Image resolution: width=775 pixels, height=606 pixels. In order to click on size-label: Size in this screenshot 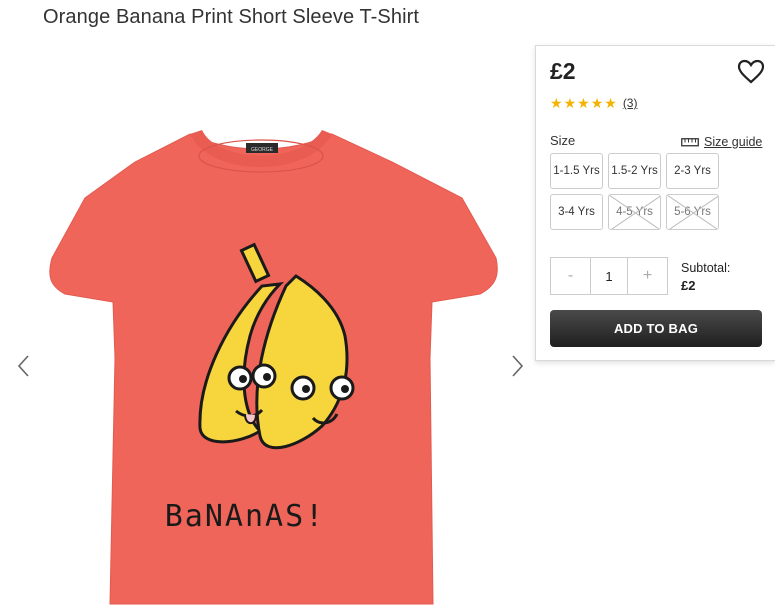, I will do `click(563, 140)`.